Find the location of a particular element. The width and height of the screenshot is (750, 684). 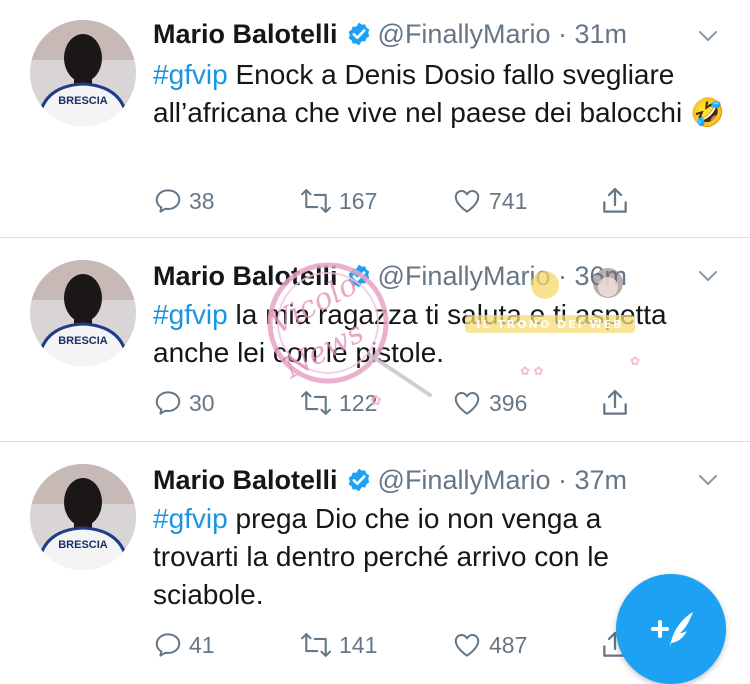

reply-count: 38 is located at coordinates (202, 200).